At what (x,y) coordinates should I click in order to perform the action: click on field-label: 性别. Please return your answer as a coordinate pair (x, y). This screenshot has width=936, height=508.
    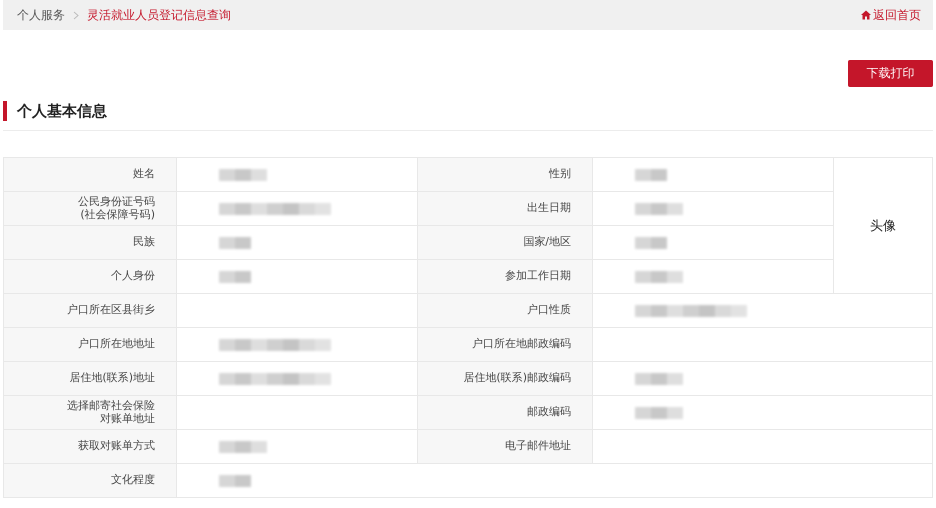
    Looking at the image, I should click on (560, 174).